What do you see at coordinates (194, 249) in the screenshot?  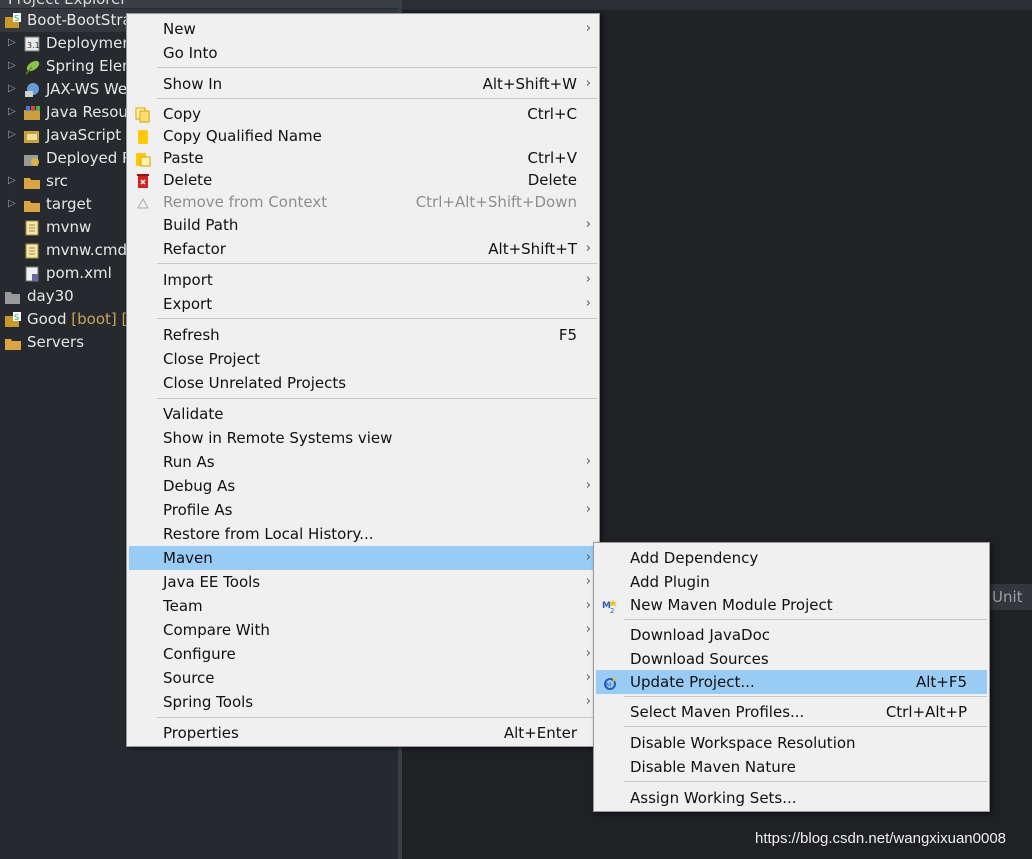 I see `menu-label: Refactor` at bounding box center [194, 249].